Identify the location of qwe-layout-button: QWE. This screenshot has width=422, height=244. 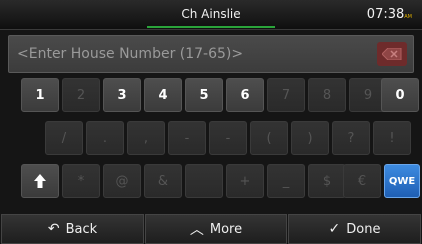
(402, 181).